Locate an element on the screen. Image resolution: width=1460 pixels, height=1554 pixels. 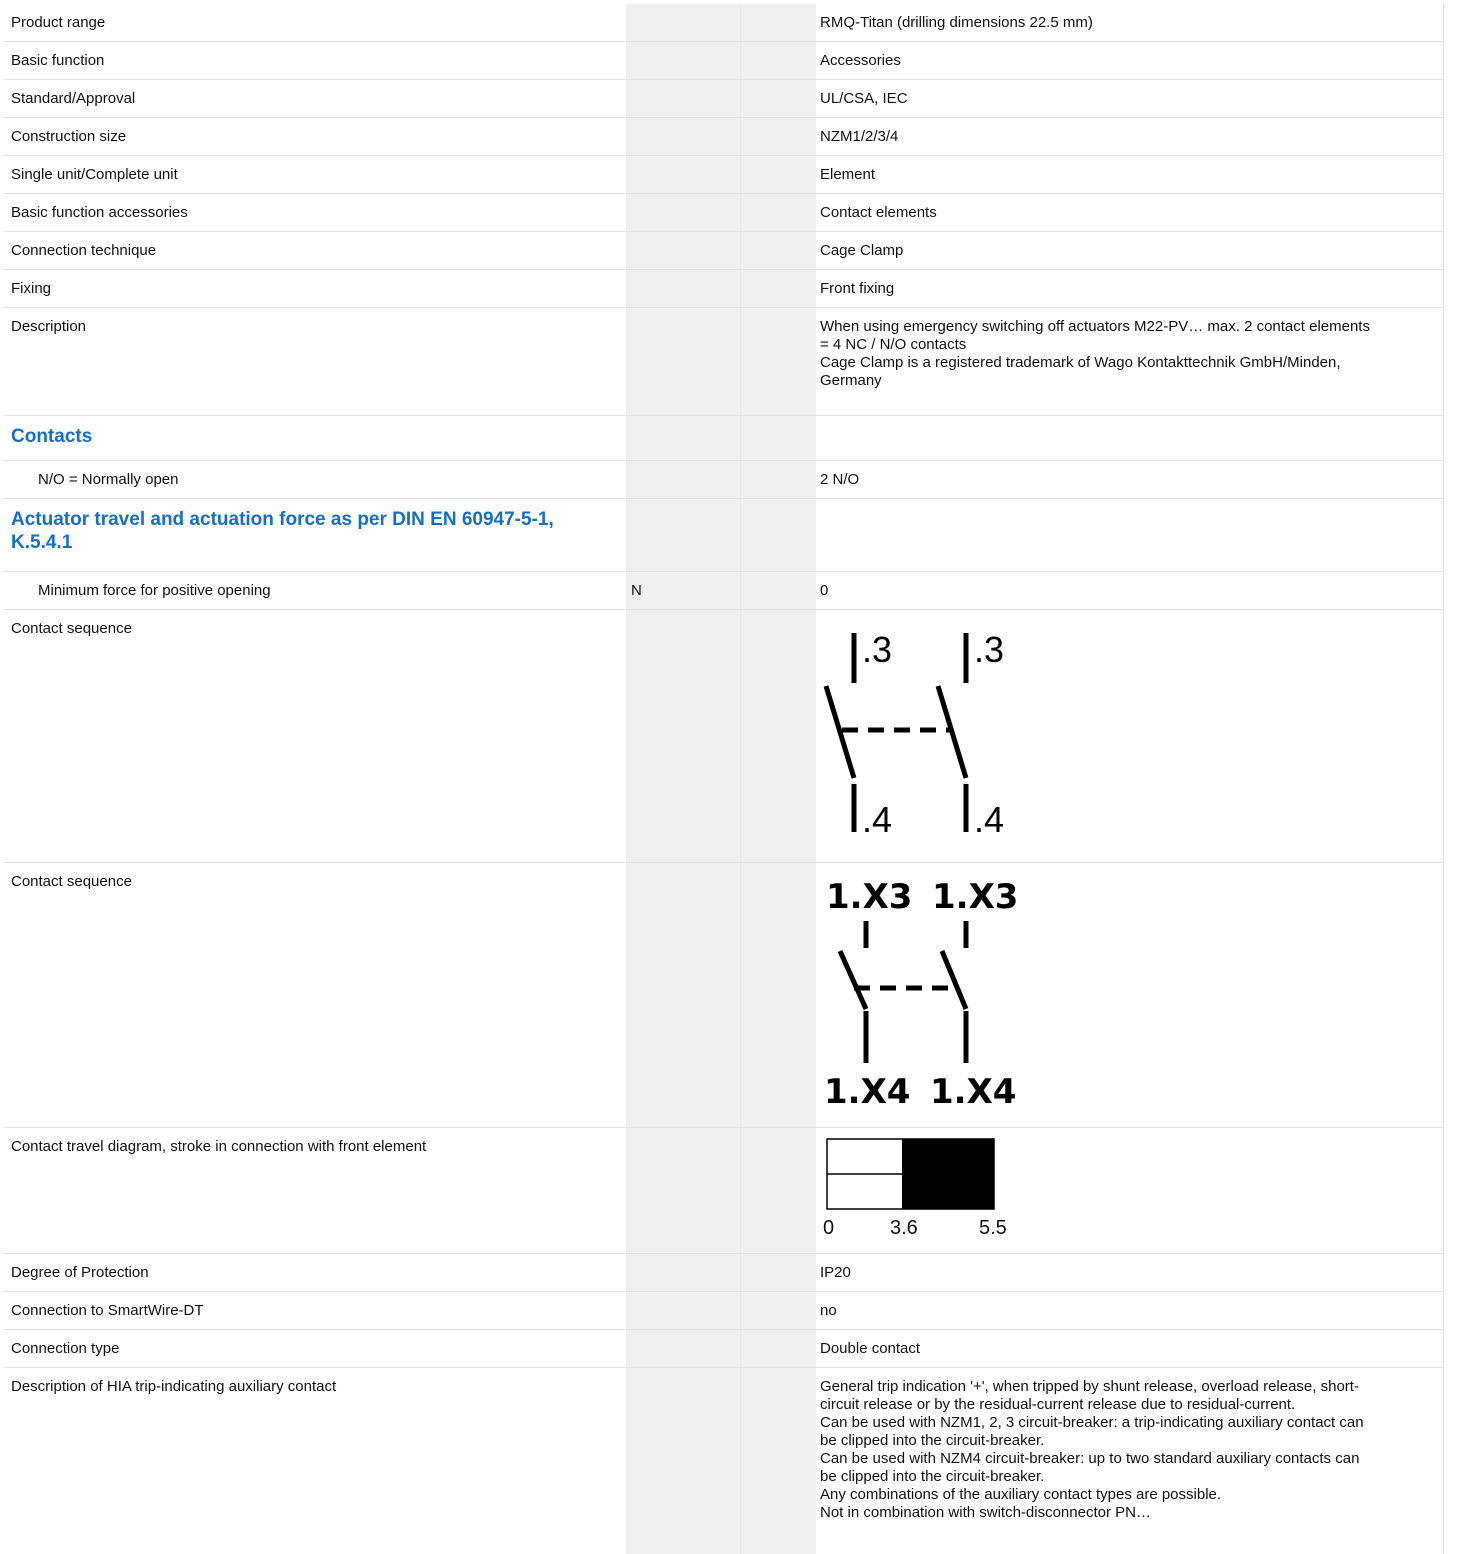
row-basic-function: Basic function Accessories is located at coordinates (724, 61).